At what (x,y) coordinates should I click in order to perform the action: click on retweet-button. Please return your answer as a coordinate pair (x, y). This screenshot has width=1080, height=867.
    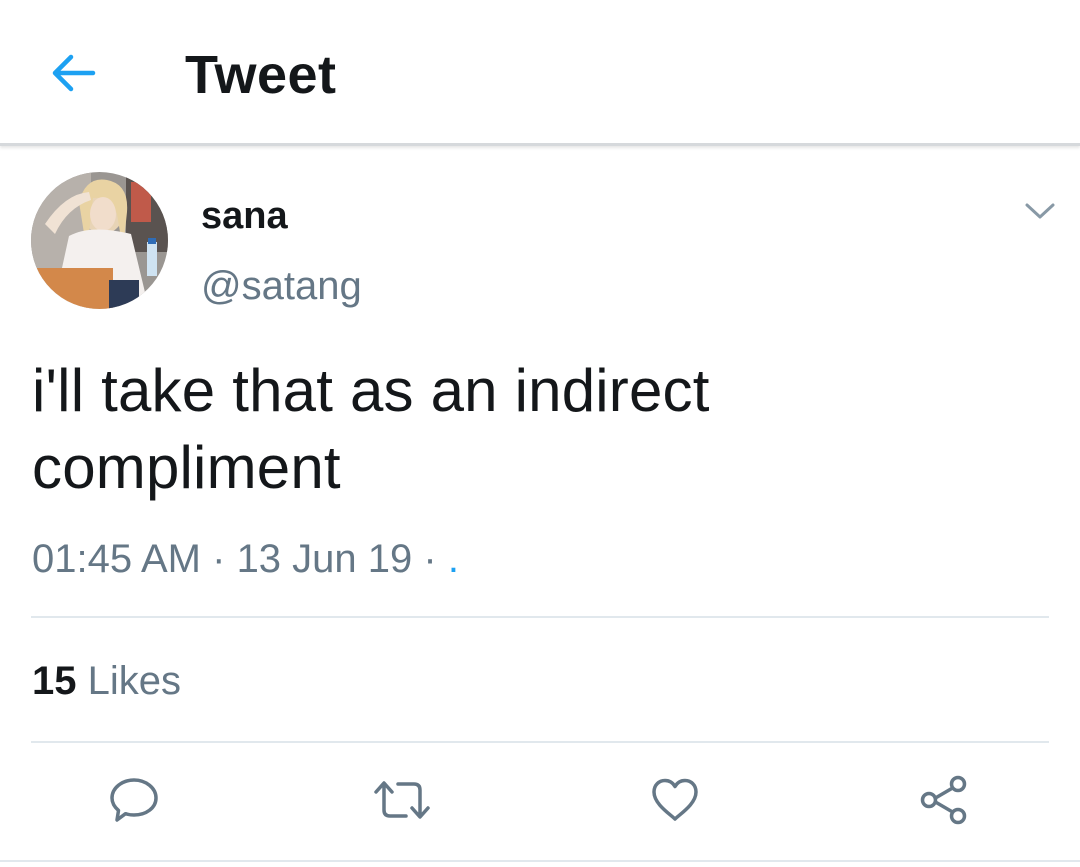
    Looking at the image, I should click on (402, 800).